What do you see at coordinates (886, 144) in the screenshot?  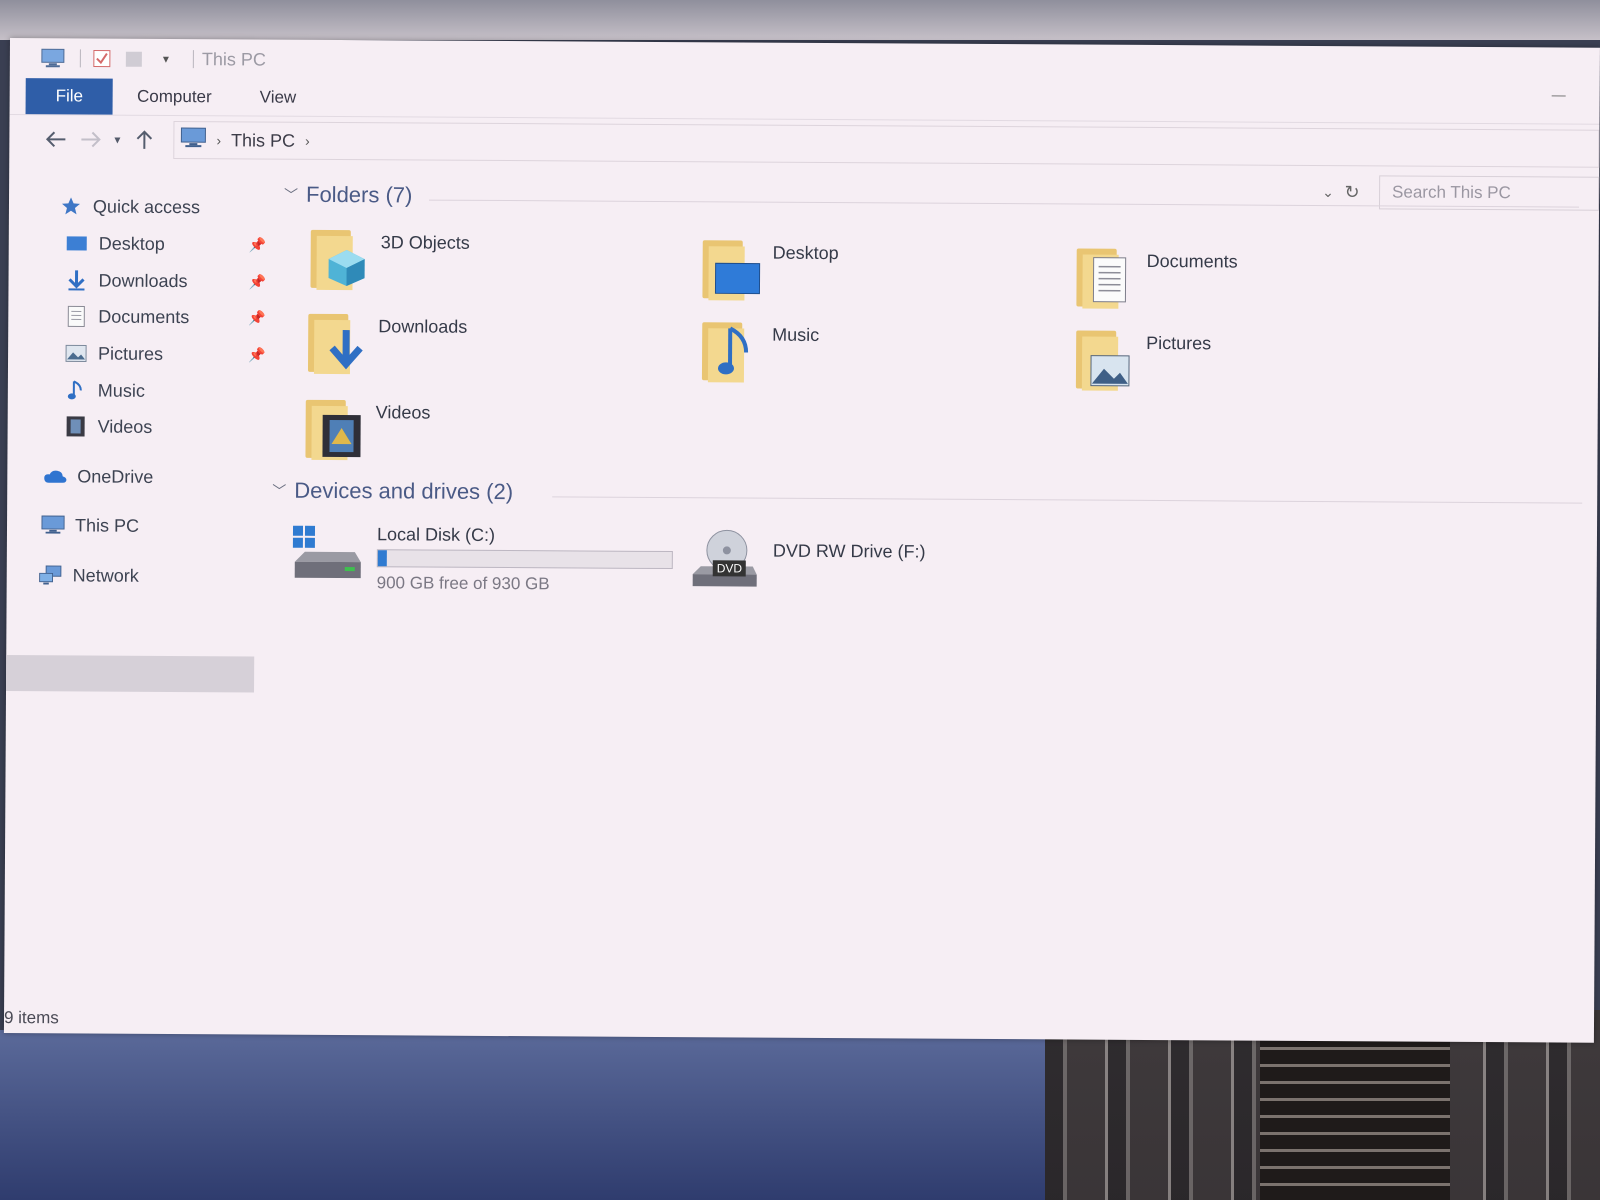 I see `address-bar: › This PC ›` at bounding box center [886, 144].